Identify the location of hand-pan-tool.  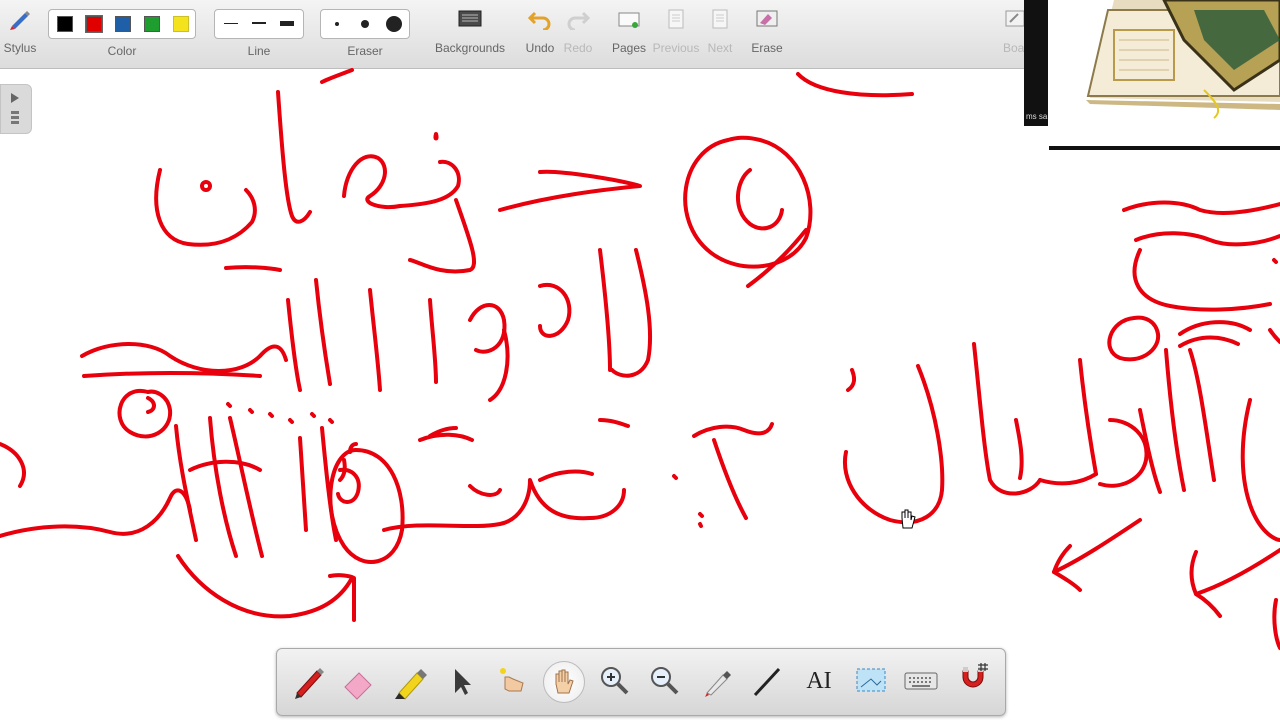
(564, 682).